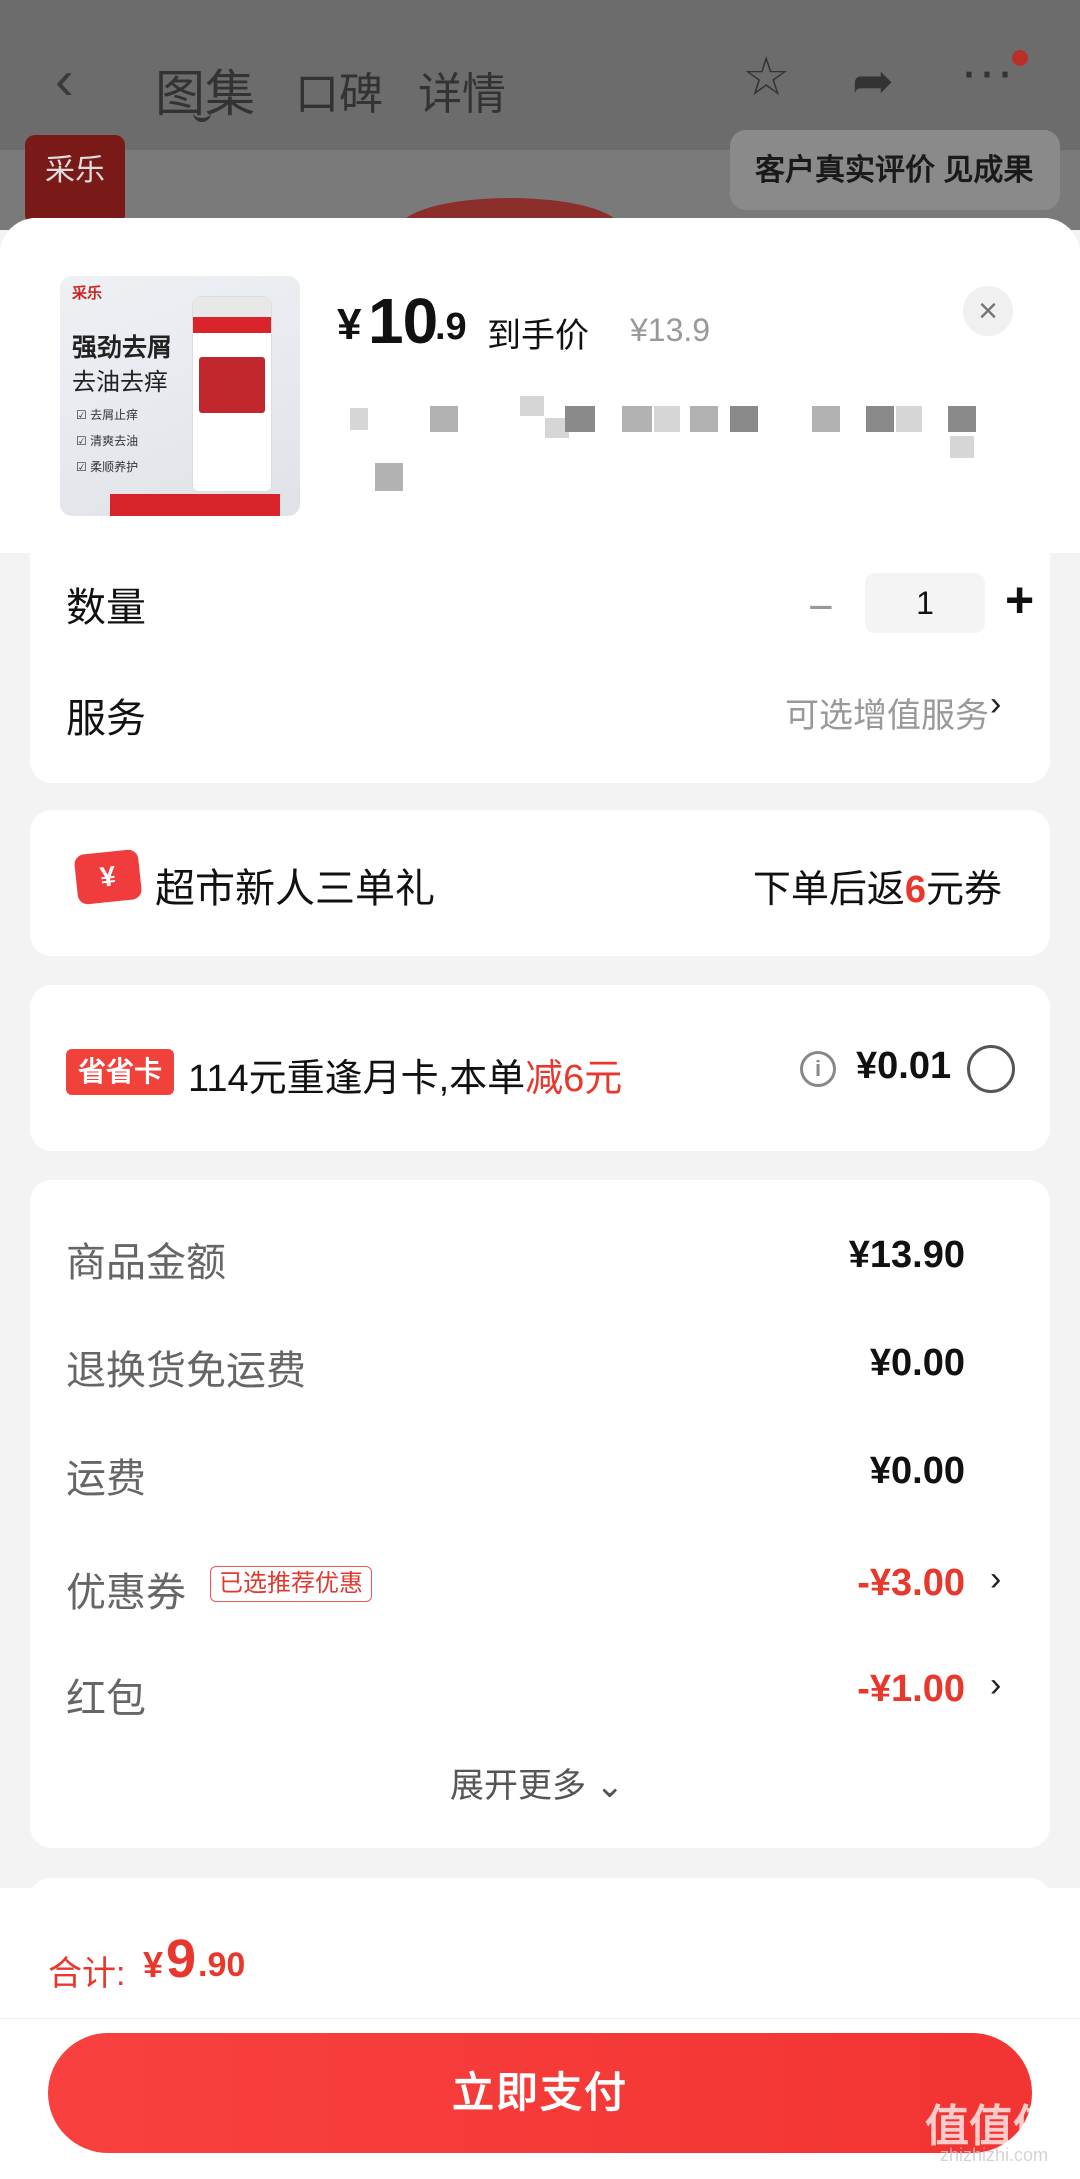  I want to click on tab-reviews: 口碑, so click(339, 94).